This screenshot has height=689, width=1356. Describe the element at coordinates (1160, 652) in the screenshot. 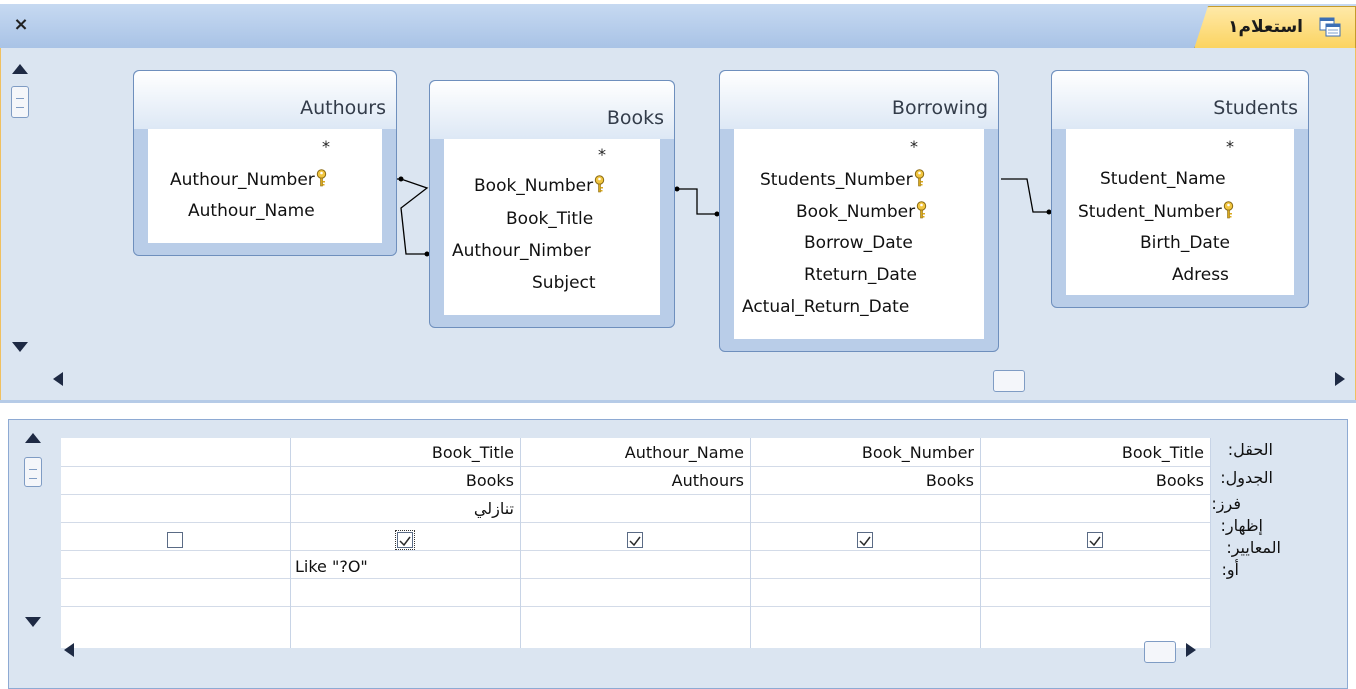

I see `grid-horizontal-scroll-thumb` at that location.